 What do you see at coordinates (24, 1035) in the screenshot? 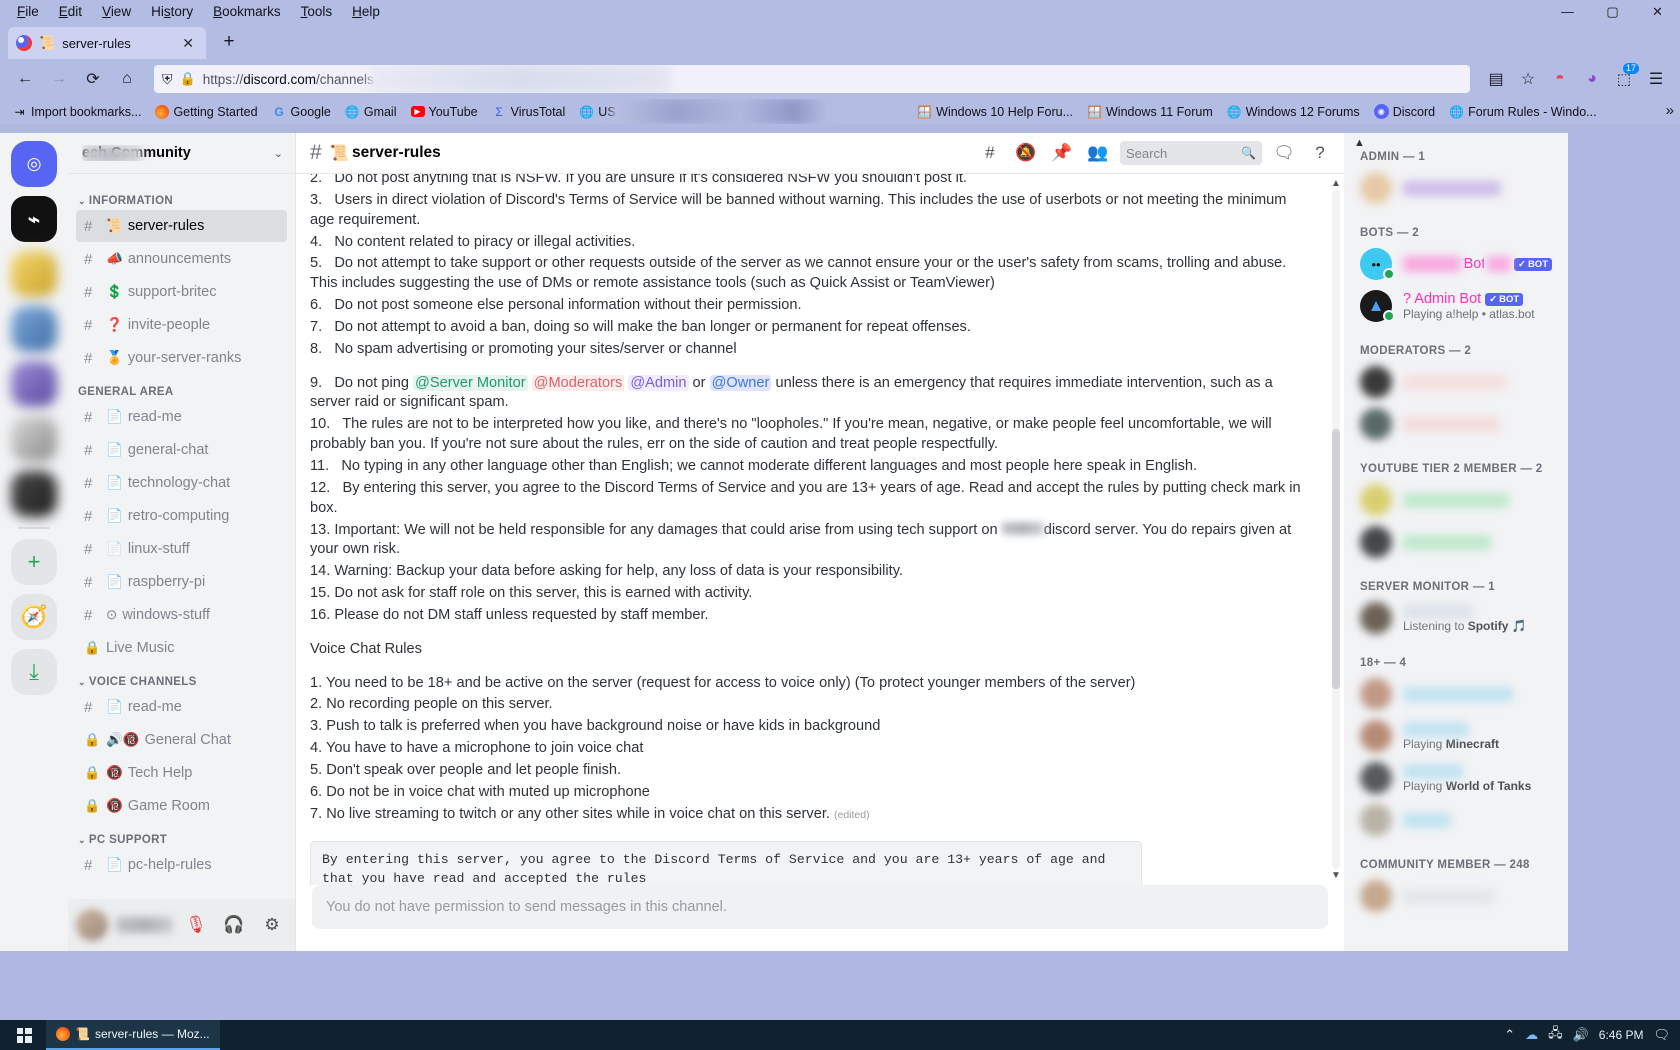
I see `start-button` at bounding box center [24, 1035].